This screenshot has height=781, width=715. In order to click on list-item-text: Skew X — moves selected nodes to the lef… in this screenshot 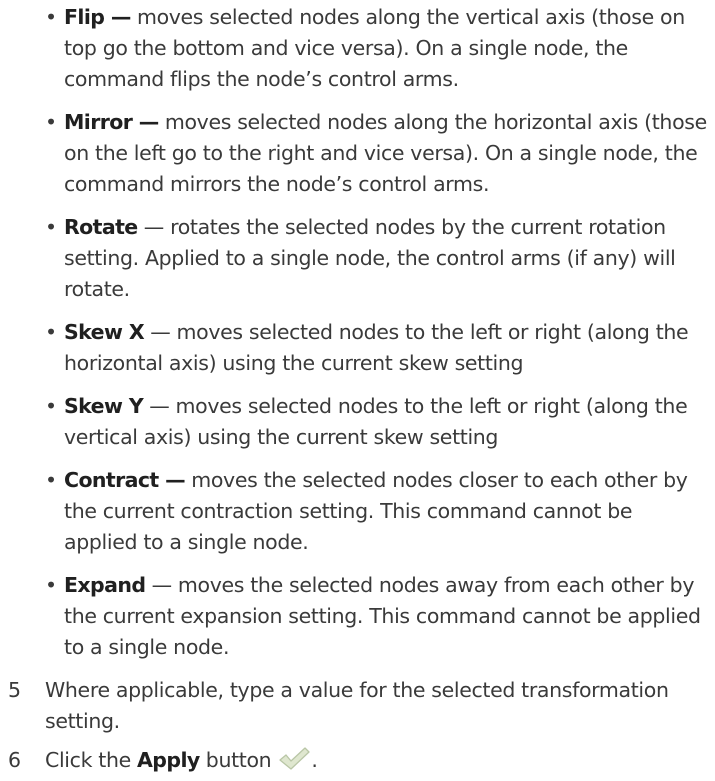, I will do `click(389, 348)`.